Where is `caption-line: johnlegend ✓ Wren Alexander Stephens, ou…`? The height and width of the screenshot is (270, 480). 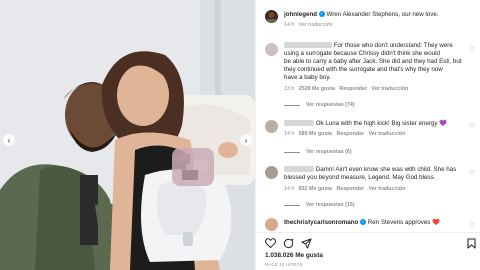 caption-line: johnlegend ✓ Wren Alexander Stephens, ou… is located at coordinates (361, 15).